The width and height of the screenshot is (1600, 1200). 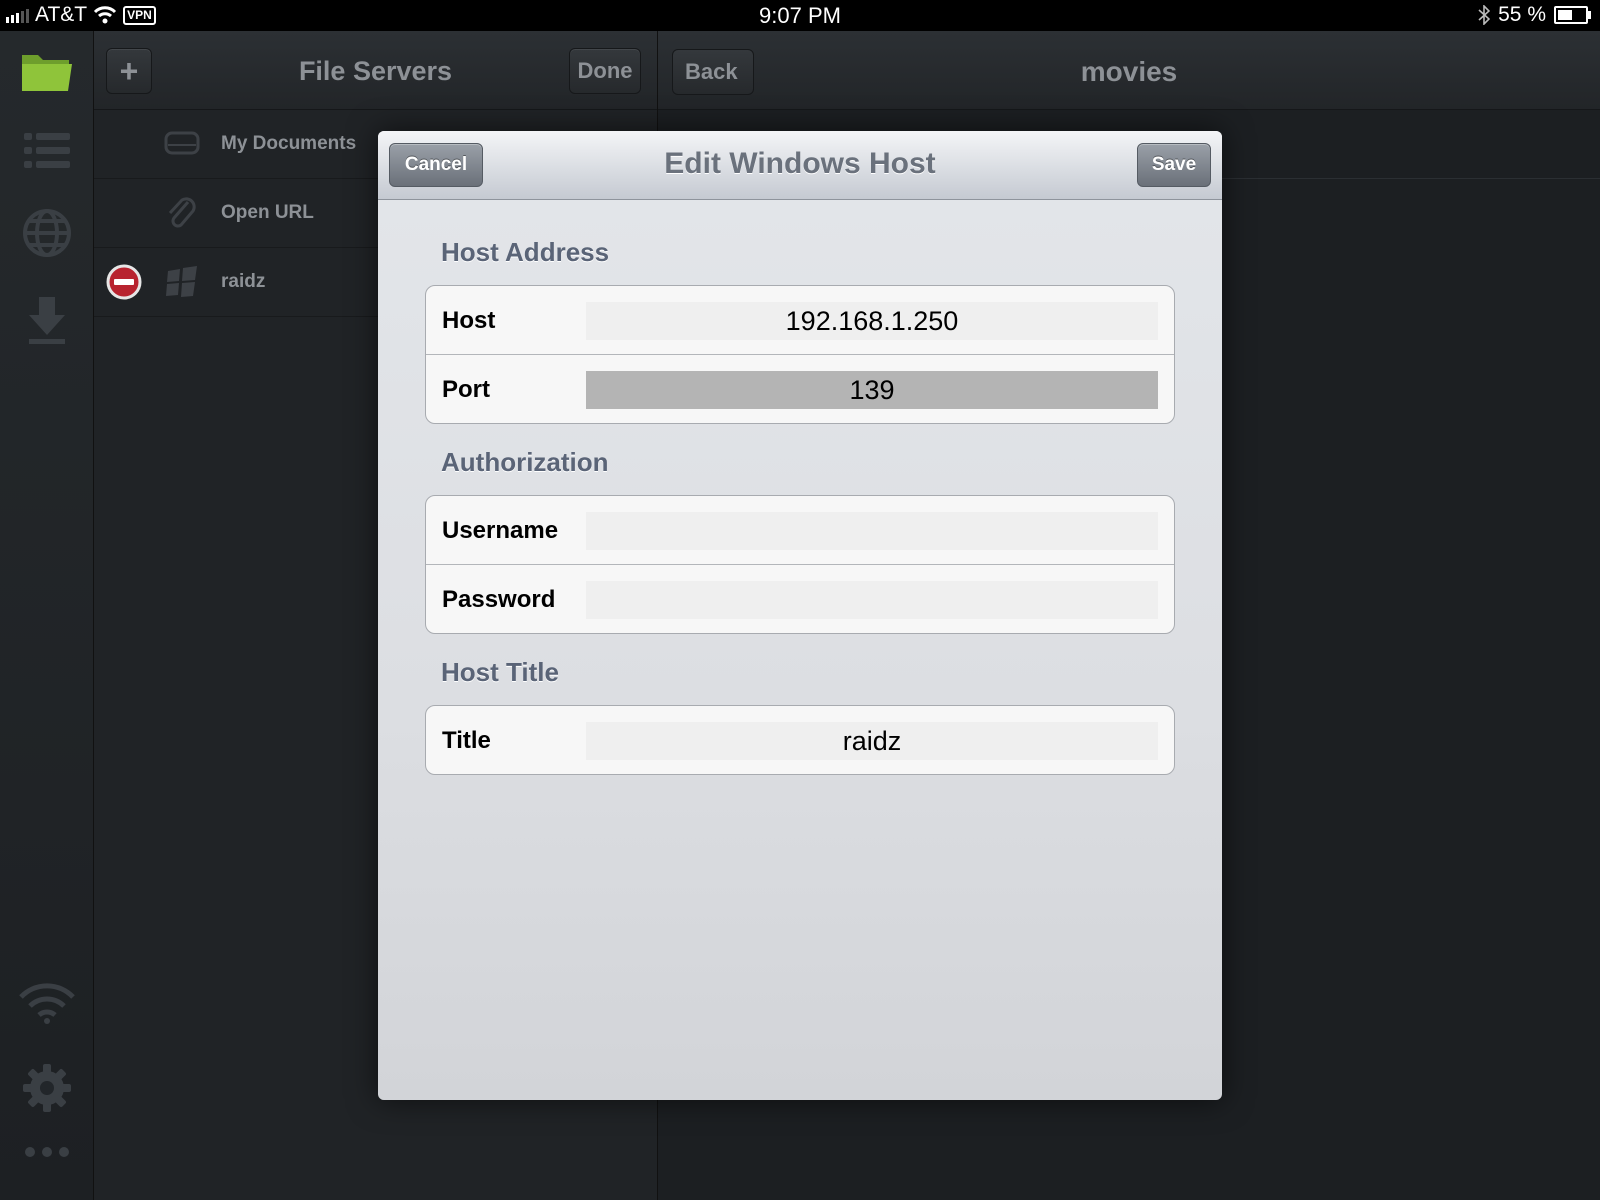 I want to click on clock: 9:07 PM, so click(x=800, y=15).